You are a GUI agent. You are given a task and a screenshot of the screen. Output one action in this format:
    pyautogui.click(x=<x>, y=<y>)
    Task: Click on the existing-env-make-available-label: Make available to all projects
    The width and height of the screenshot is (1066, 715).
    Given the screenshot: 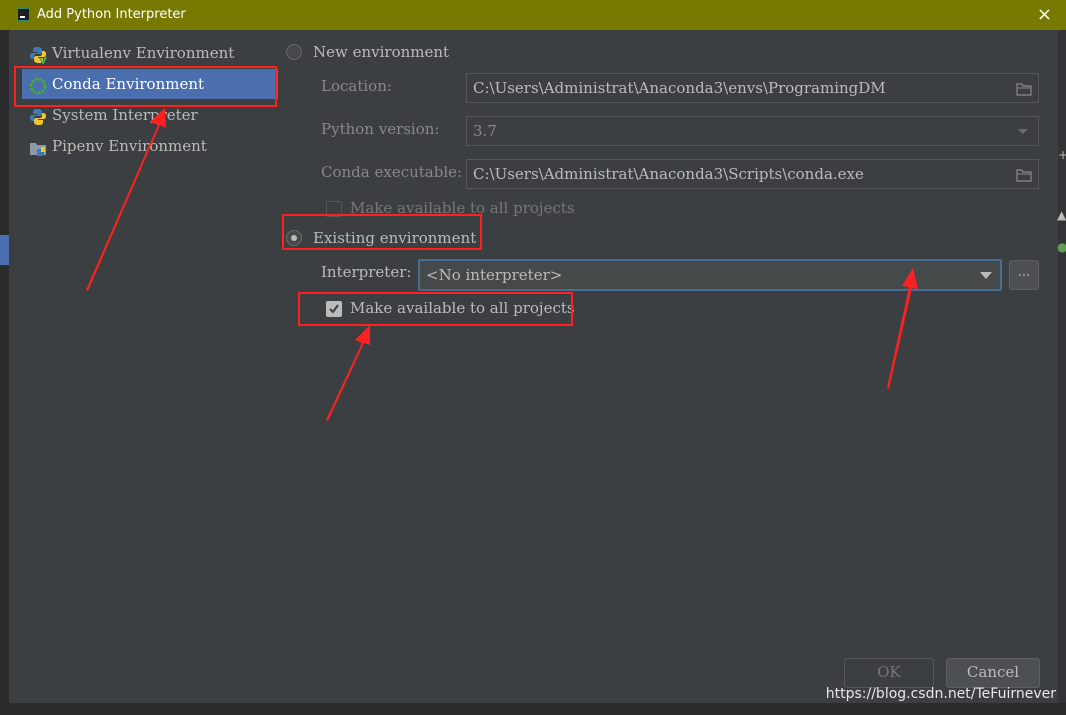 What is the action you would take?
    pyautogui.click(x=462, y=308)
    